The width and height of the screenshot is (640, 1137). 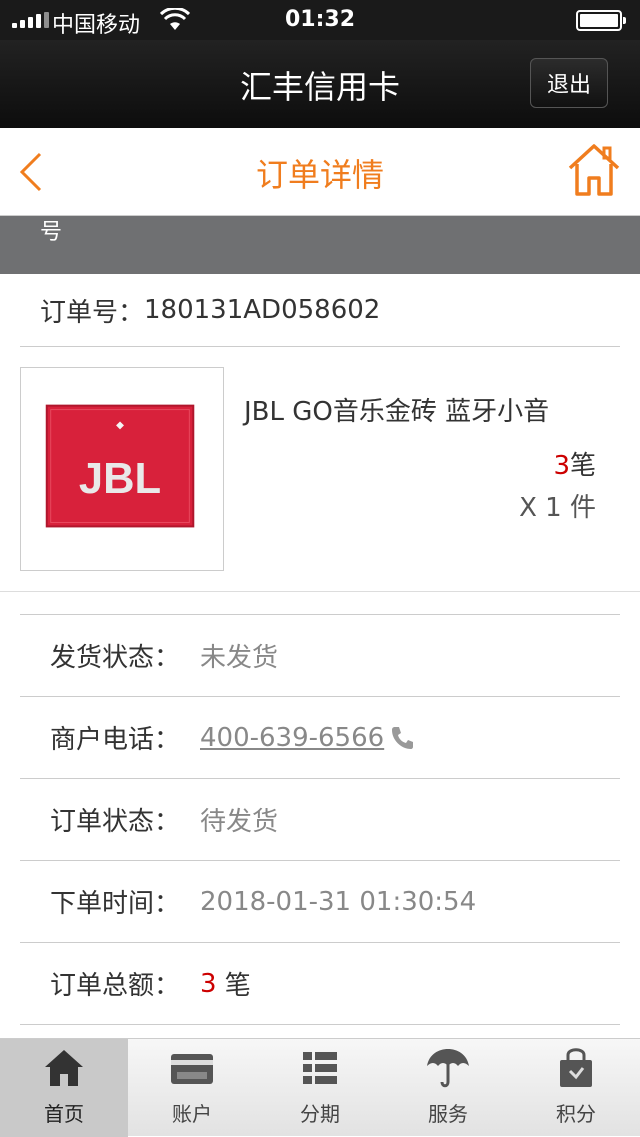 I want to click on order-time-row: 下单时间： 2018-01-31 01:30:54, so click(x=320, y=902).